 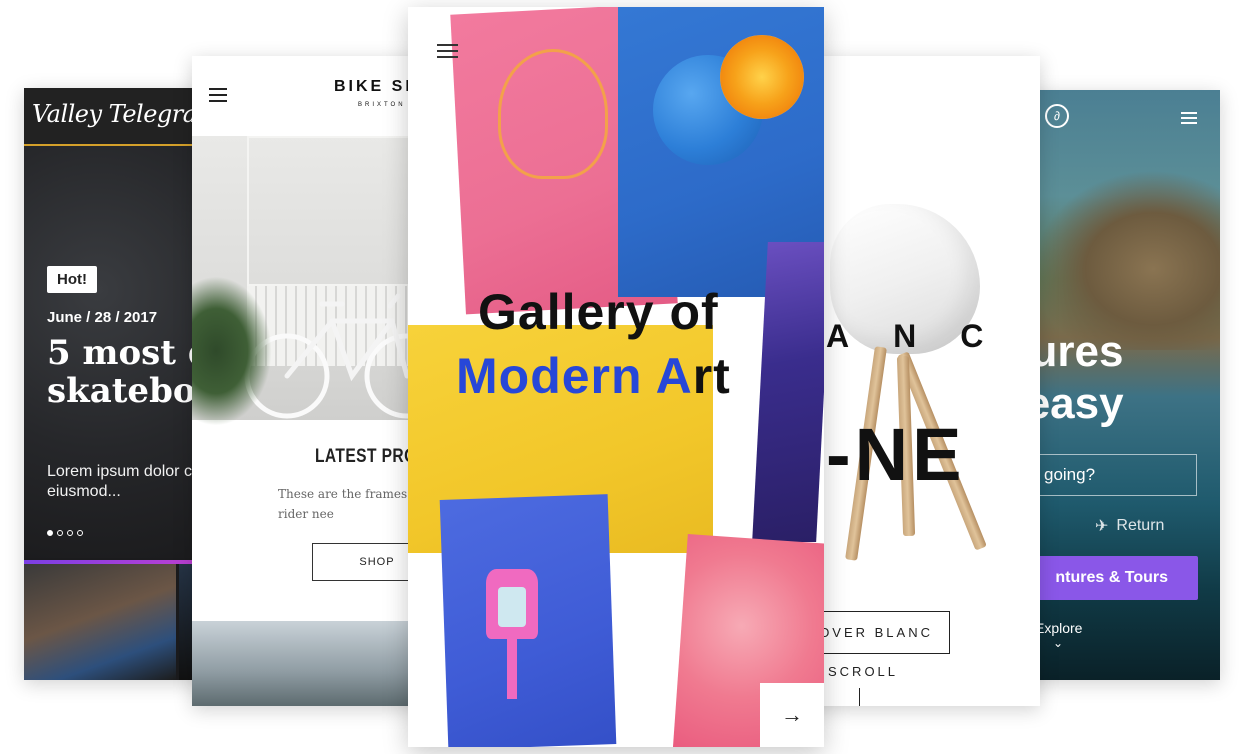 What do you see at coordinates (308, 281) in the screenshot?
I see `bicycle-photo` at bounding box center [308, 281].